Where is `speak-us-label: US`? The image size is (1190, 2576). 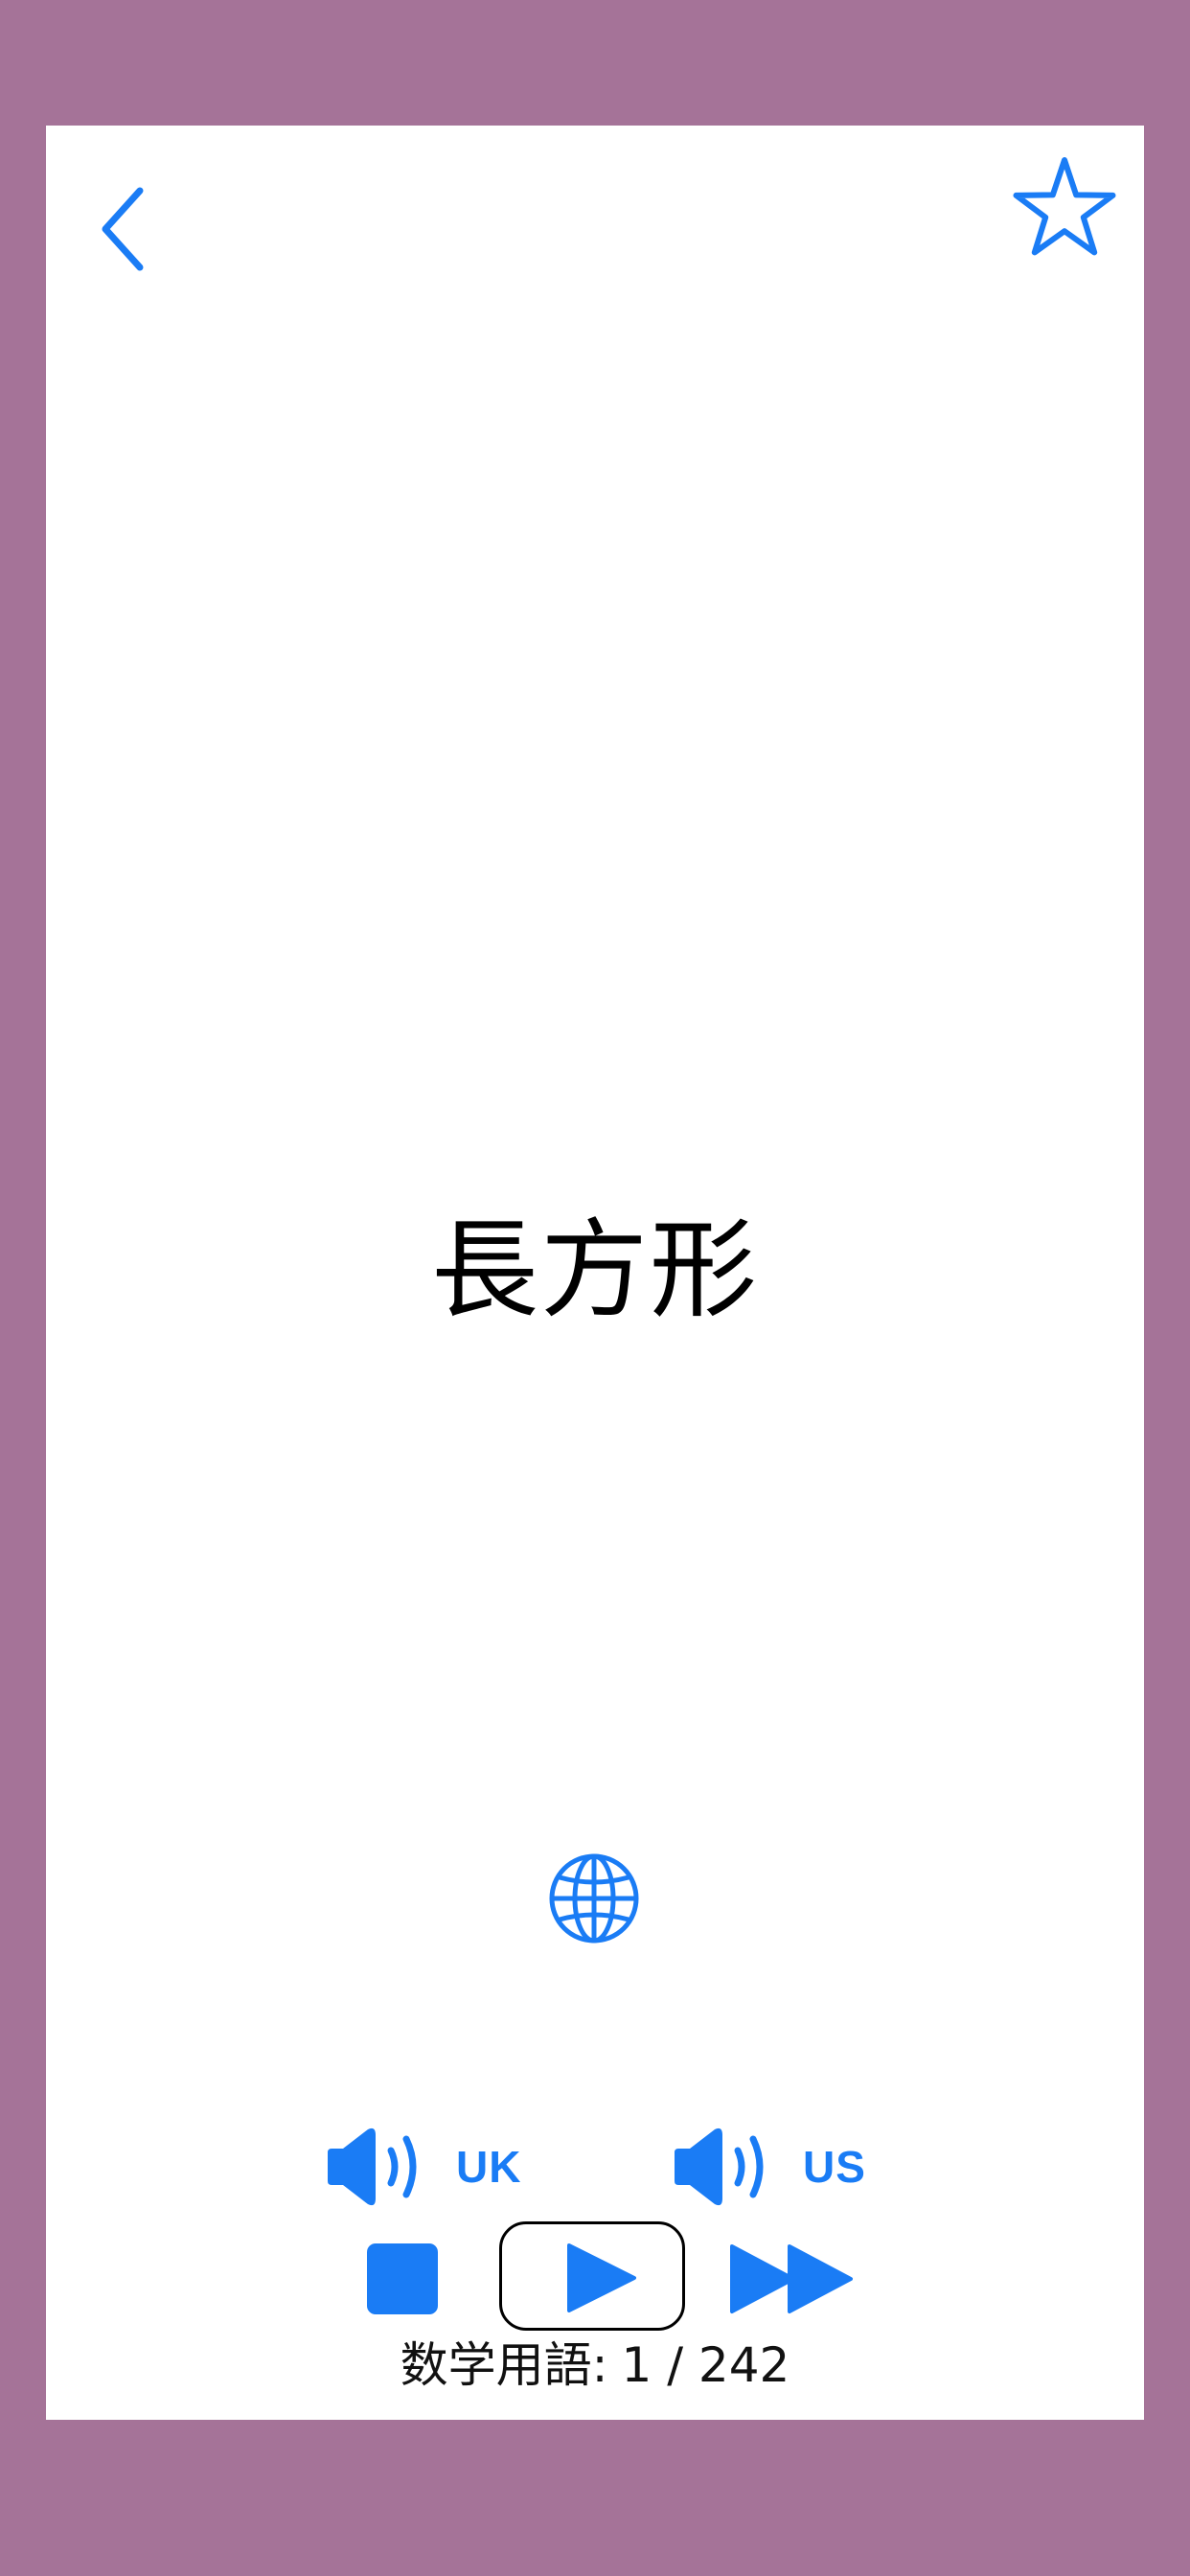 speak-us-label: US is located at coordinates (835, 2167).